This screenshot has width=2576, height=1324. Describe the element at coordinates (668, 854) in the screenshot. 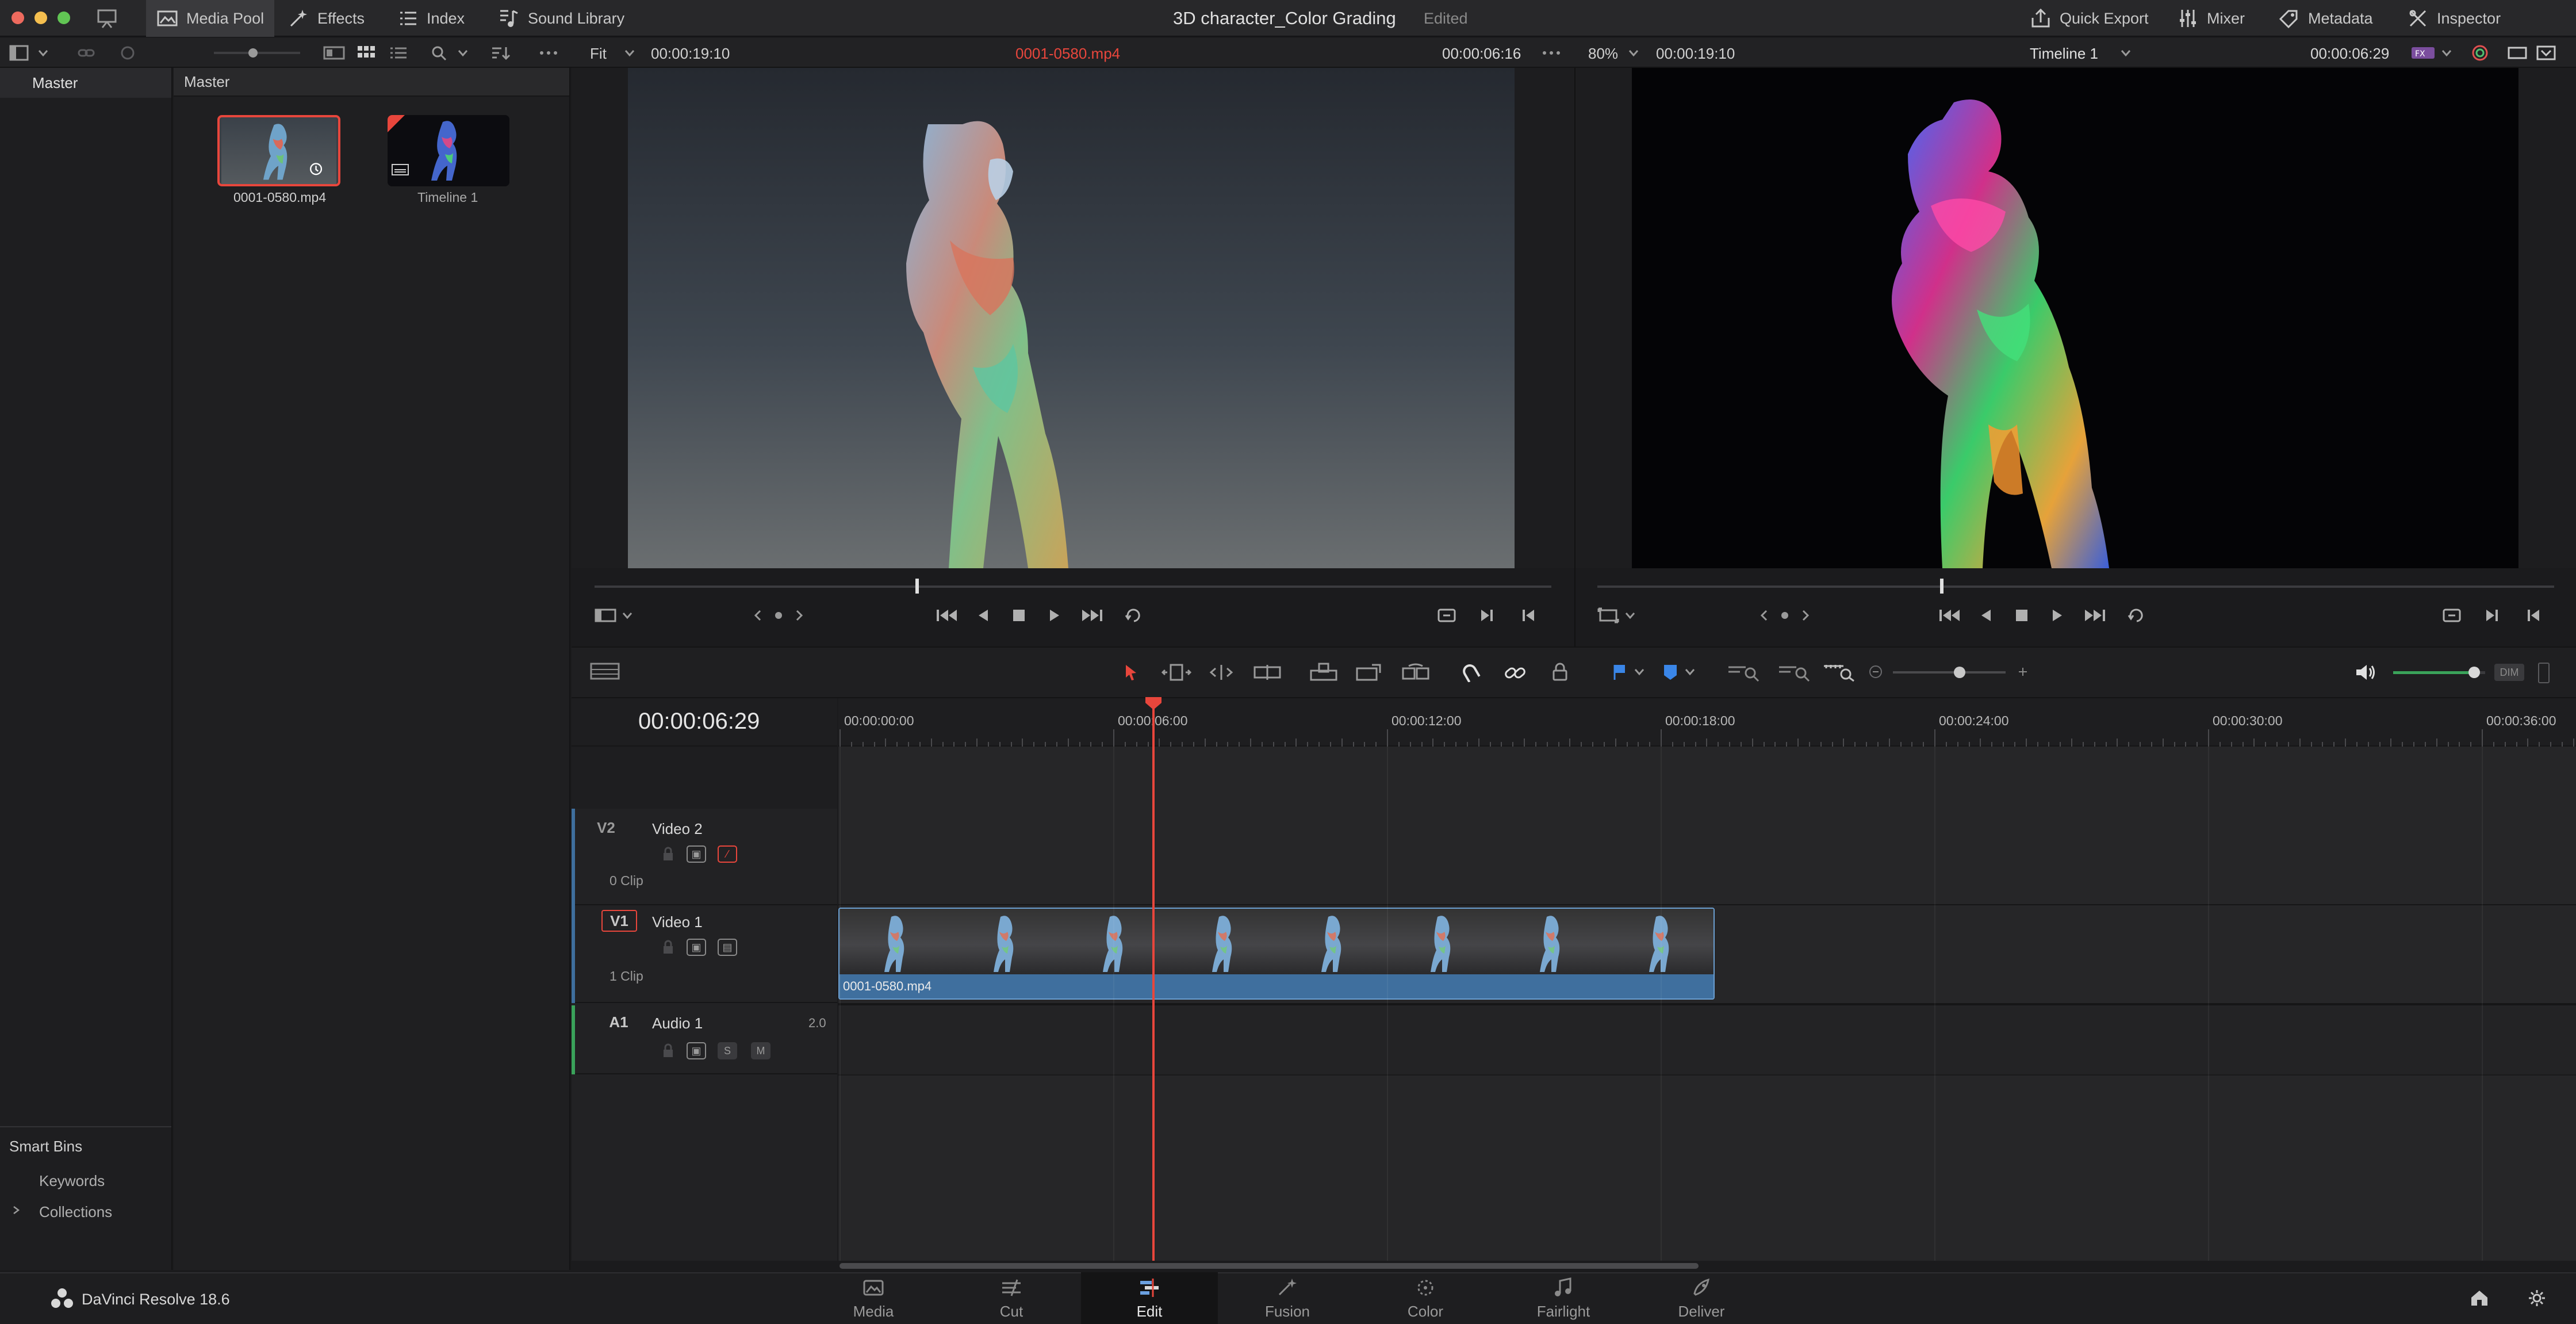

I see `lock-icon` at that location.